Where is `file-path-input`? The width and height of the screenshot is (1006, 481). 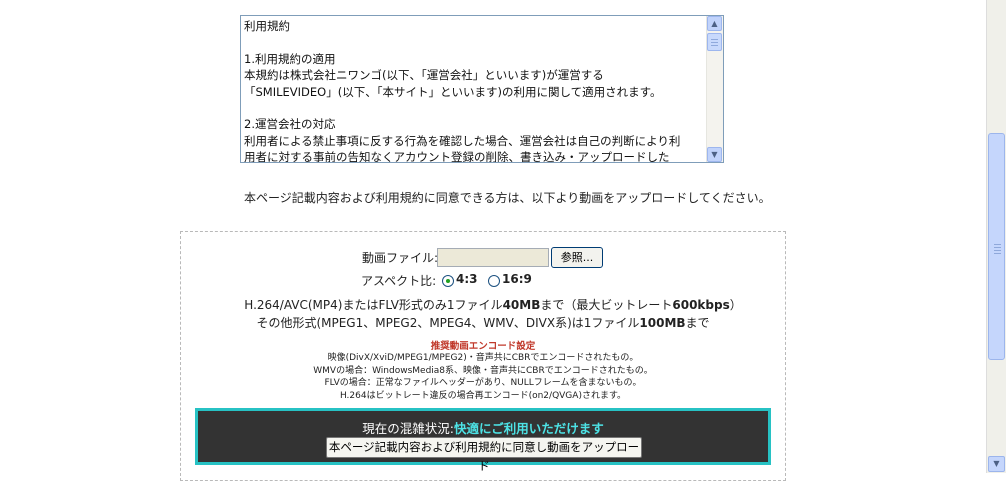 file-path-input is located at coordinates (493, 257).